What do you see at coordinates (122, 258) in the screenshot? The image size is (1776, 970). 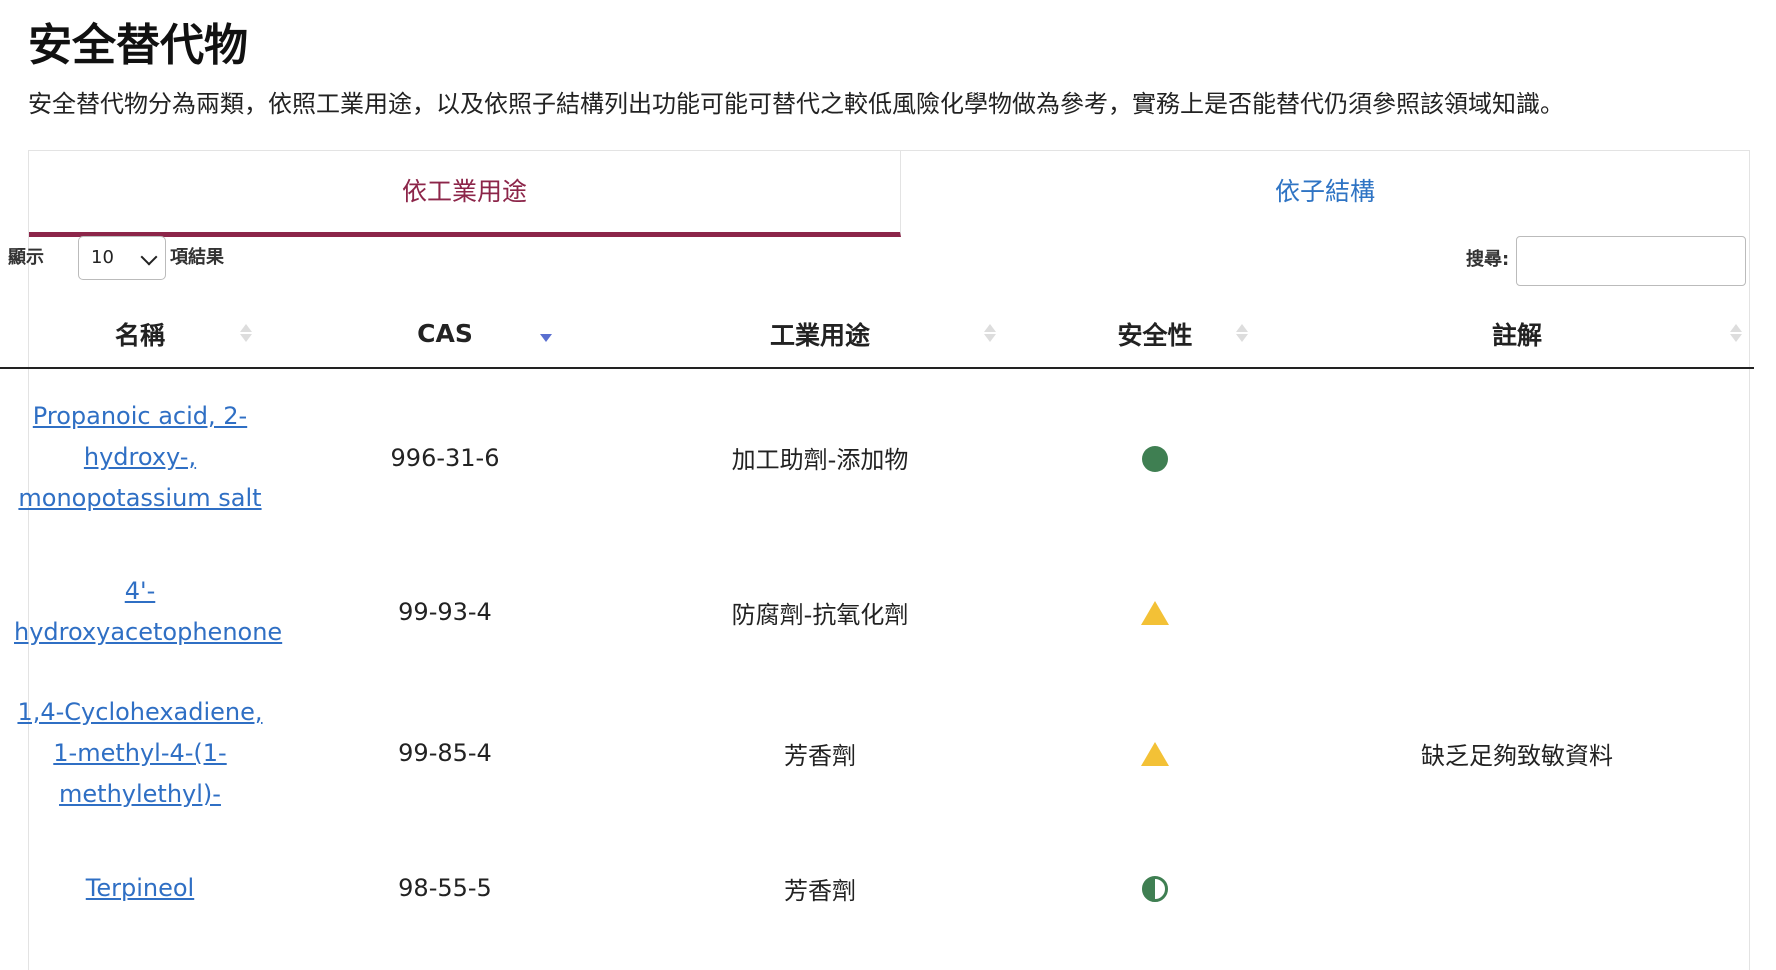 I see `page-length-select: 10` at bounding box center [122, 258].